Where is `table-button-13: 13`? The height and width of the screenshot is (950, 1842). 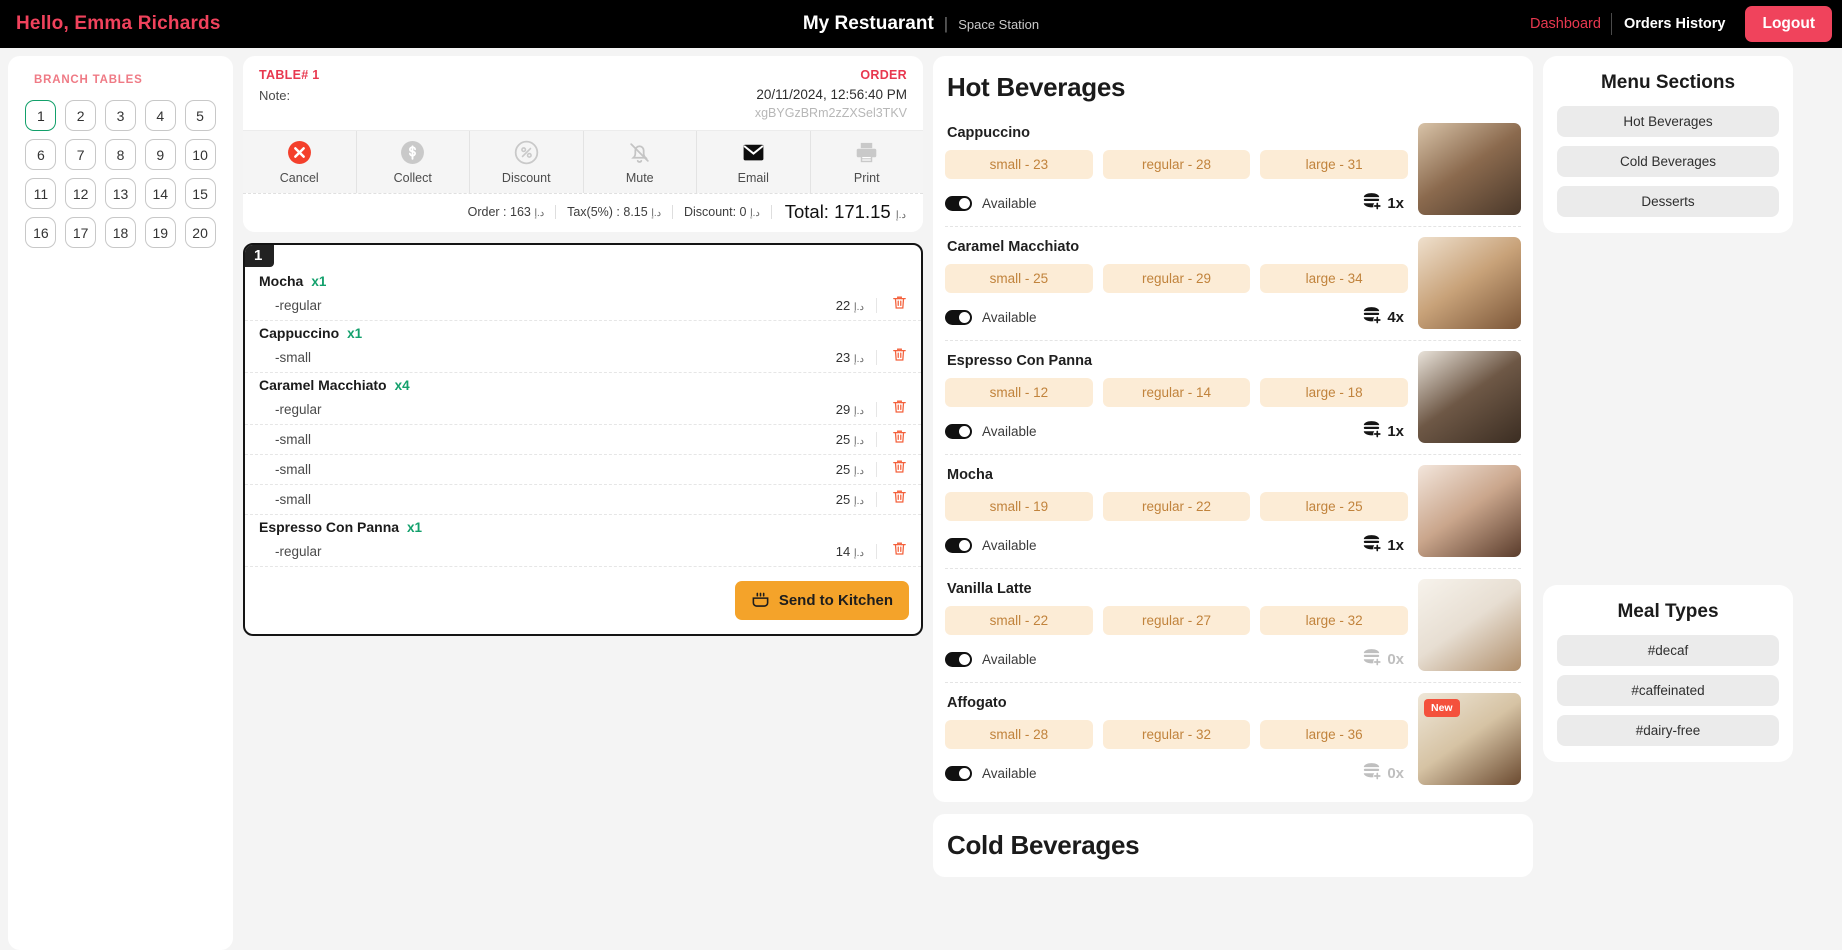
table-button-13: 13 is located at coordinates (120, 193).